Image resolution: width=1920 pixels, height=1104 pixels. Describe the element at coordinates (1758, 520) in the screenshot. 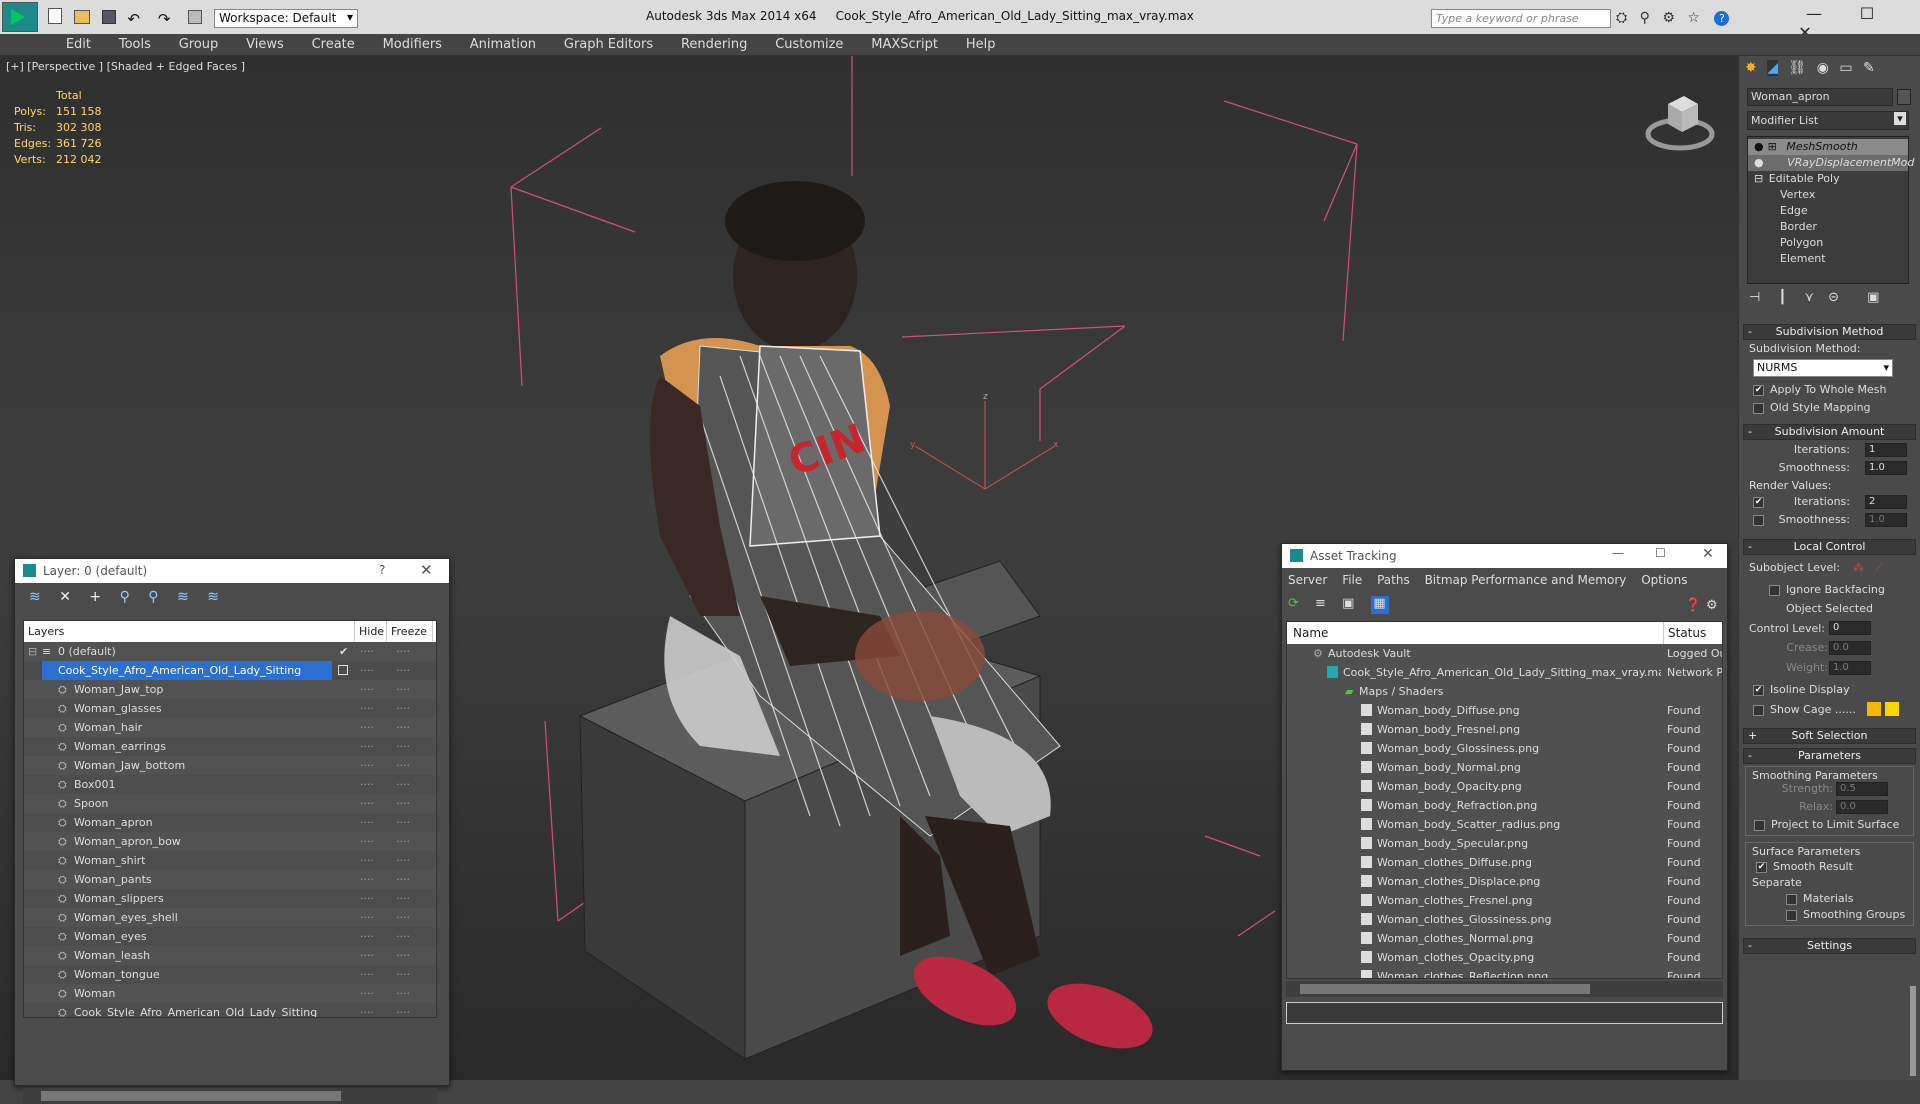

I see `render-smoothness-checkbox` at that location.